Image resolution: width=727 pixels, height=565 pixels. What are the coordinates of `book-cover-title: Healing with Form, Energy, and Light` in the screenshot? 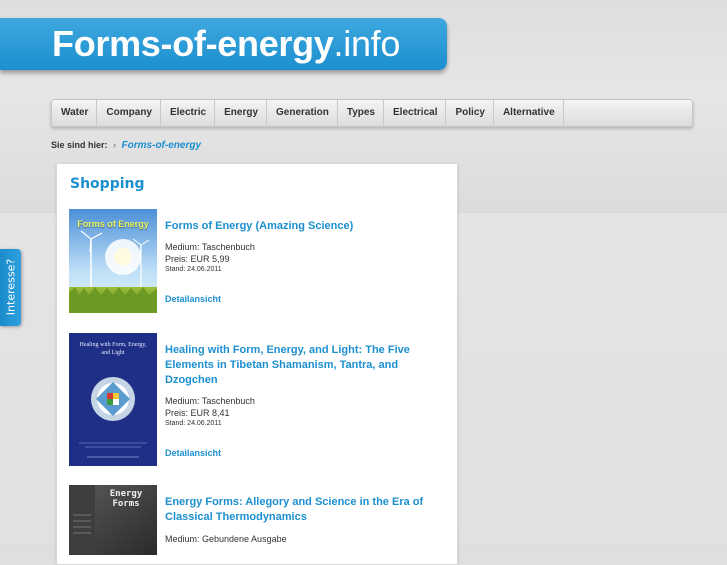 It's located at (113, 349).